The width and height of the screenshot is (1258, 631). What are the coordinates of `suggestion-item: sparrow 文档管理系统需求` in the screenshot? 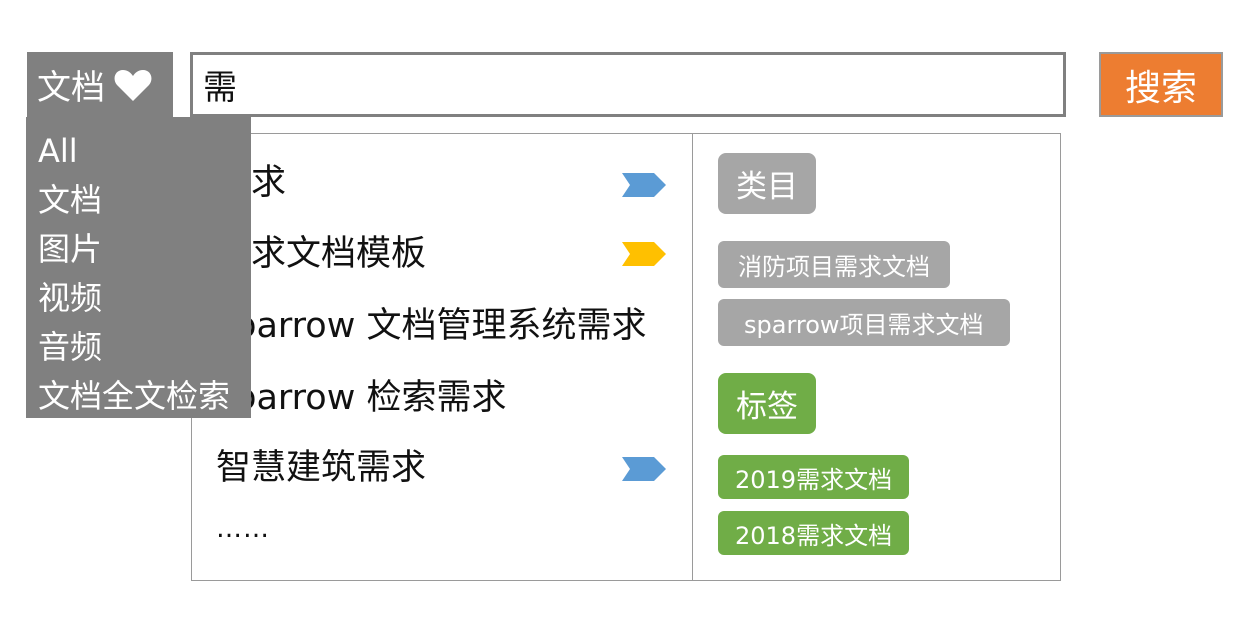 It's located at (431, 326).